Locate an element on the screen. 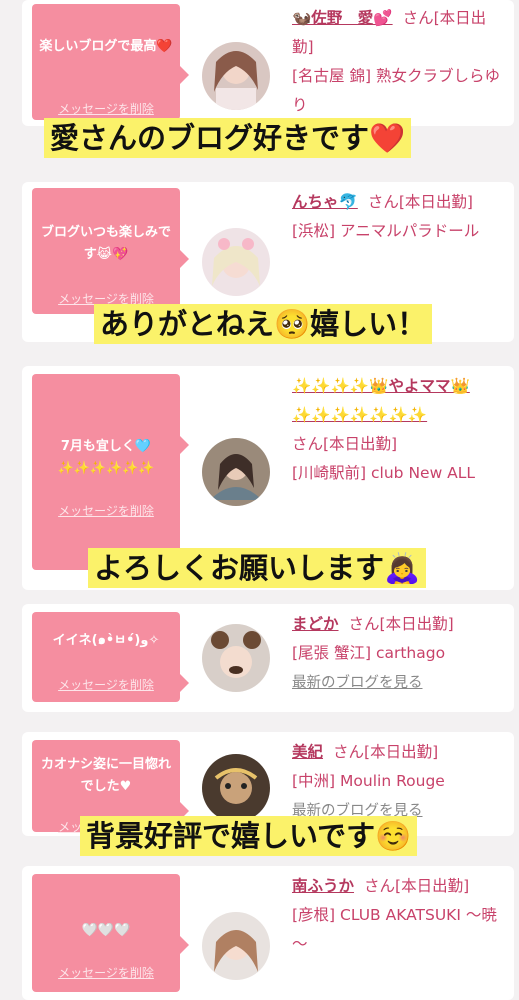 This screenshot has width=519, height=1000. overlay-caption: よろしくお願いします🙇‍♀️ is located at coordinates (257, 568).